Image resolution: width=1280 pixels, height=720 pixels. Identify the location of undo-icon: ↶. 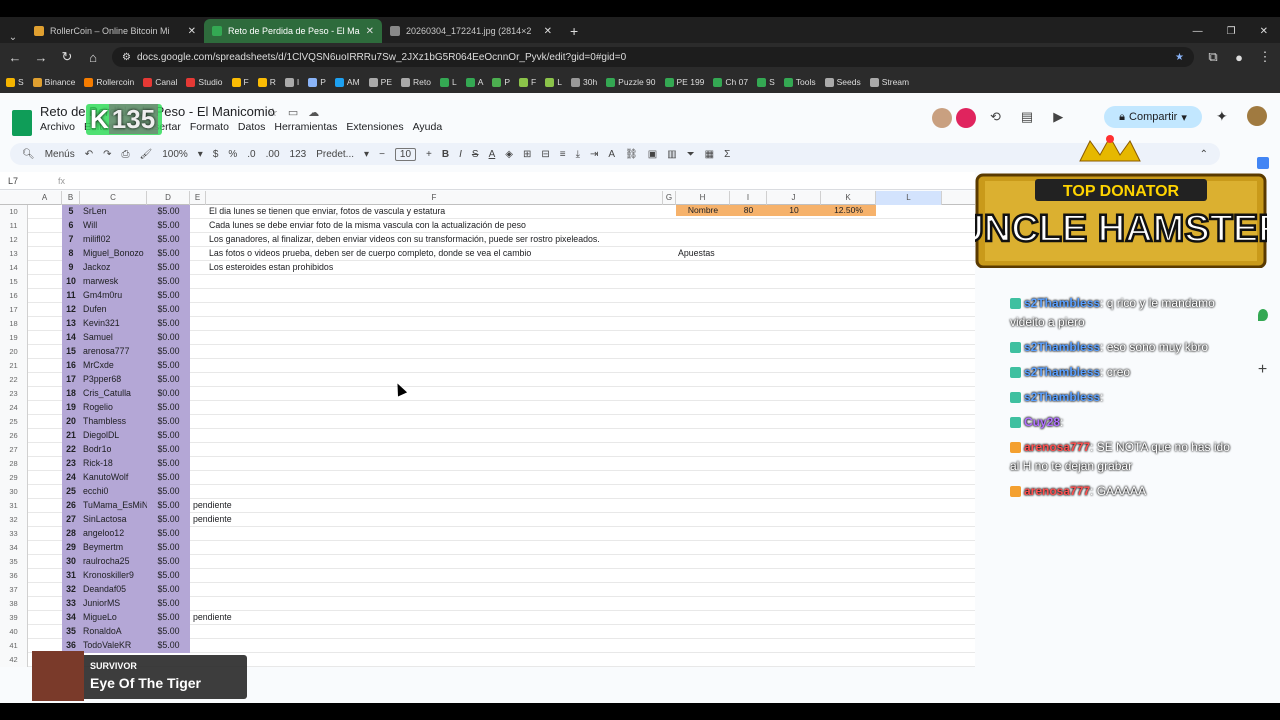
(89, 154).